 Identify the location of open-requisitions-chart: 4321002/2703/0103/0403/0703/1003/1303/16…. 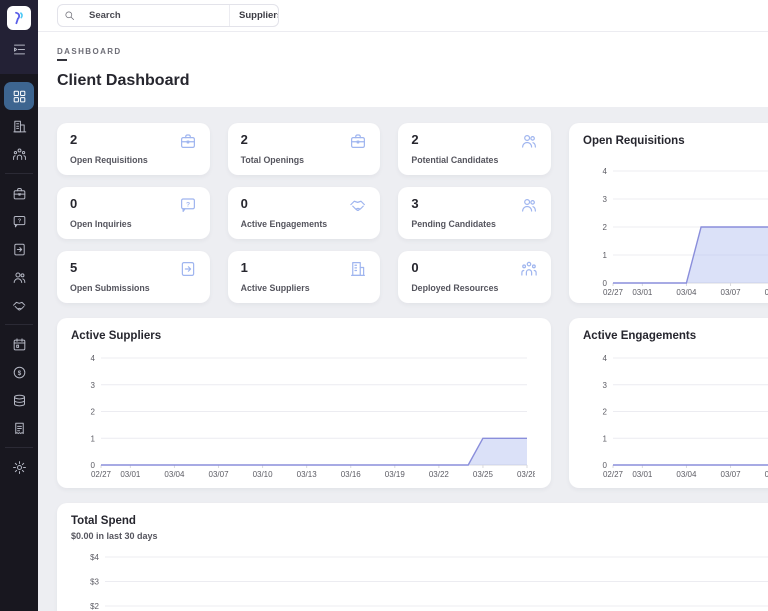
(675, 233).